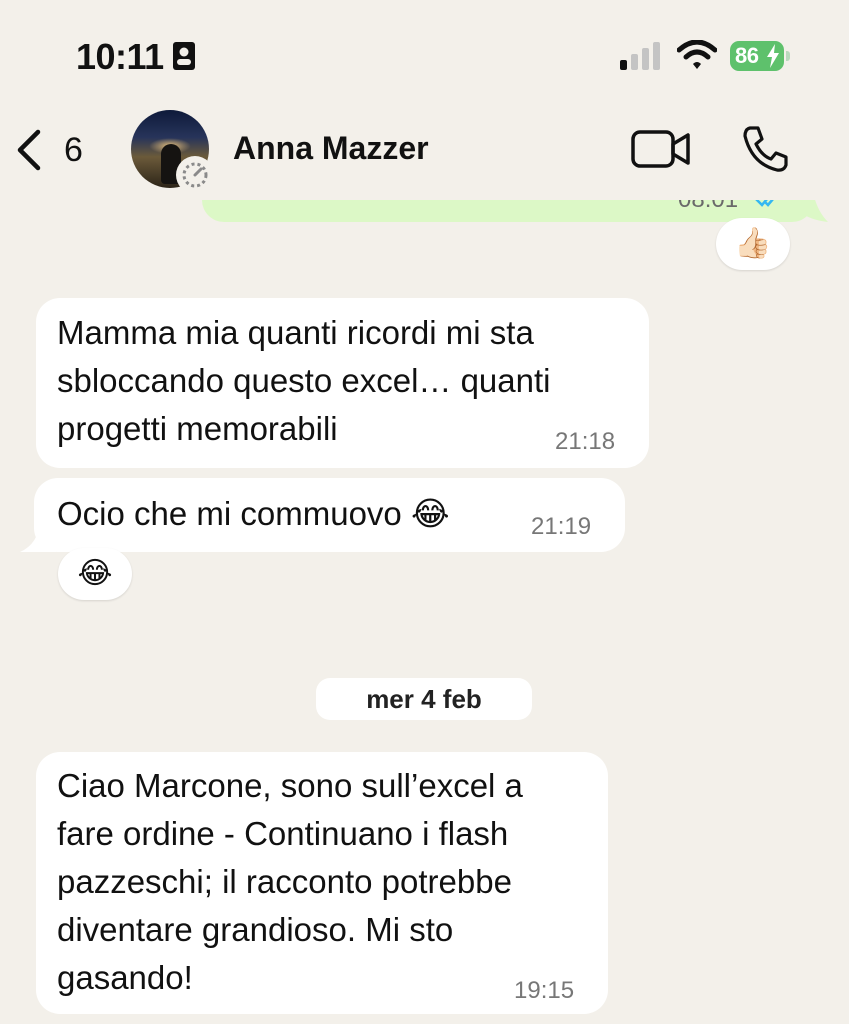  I want to click on wifi-icon, so click(697, 54).